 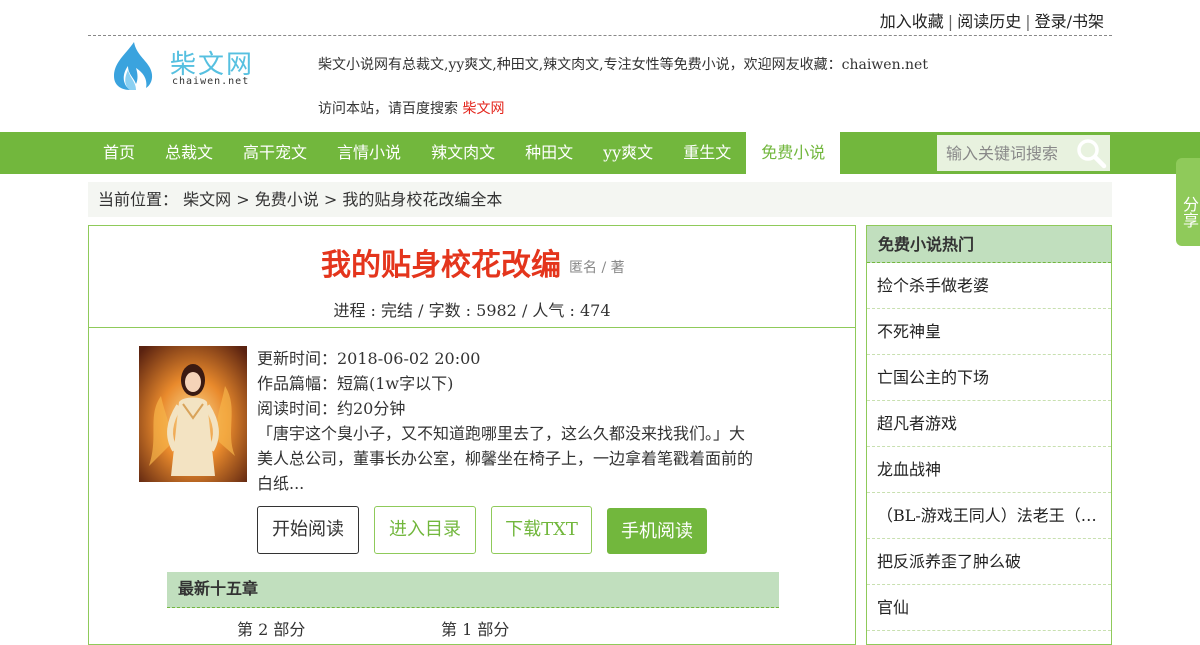 I want to click on search-icon, so click(x=1091, y=153).